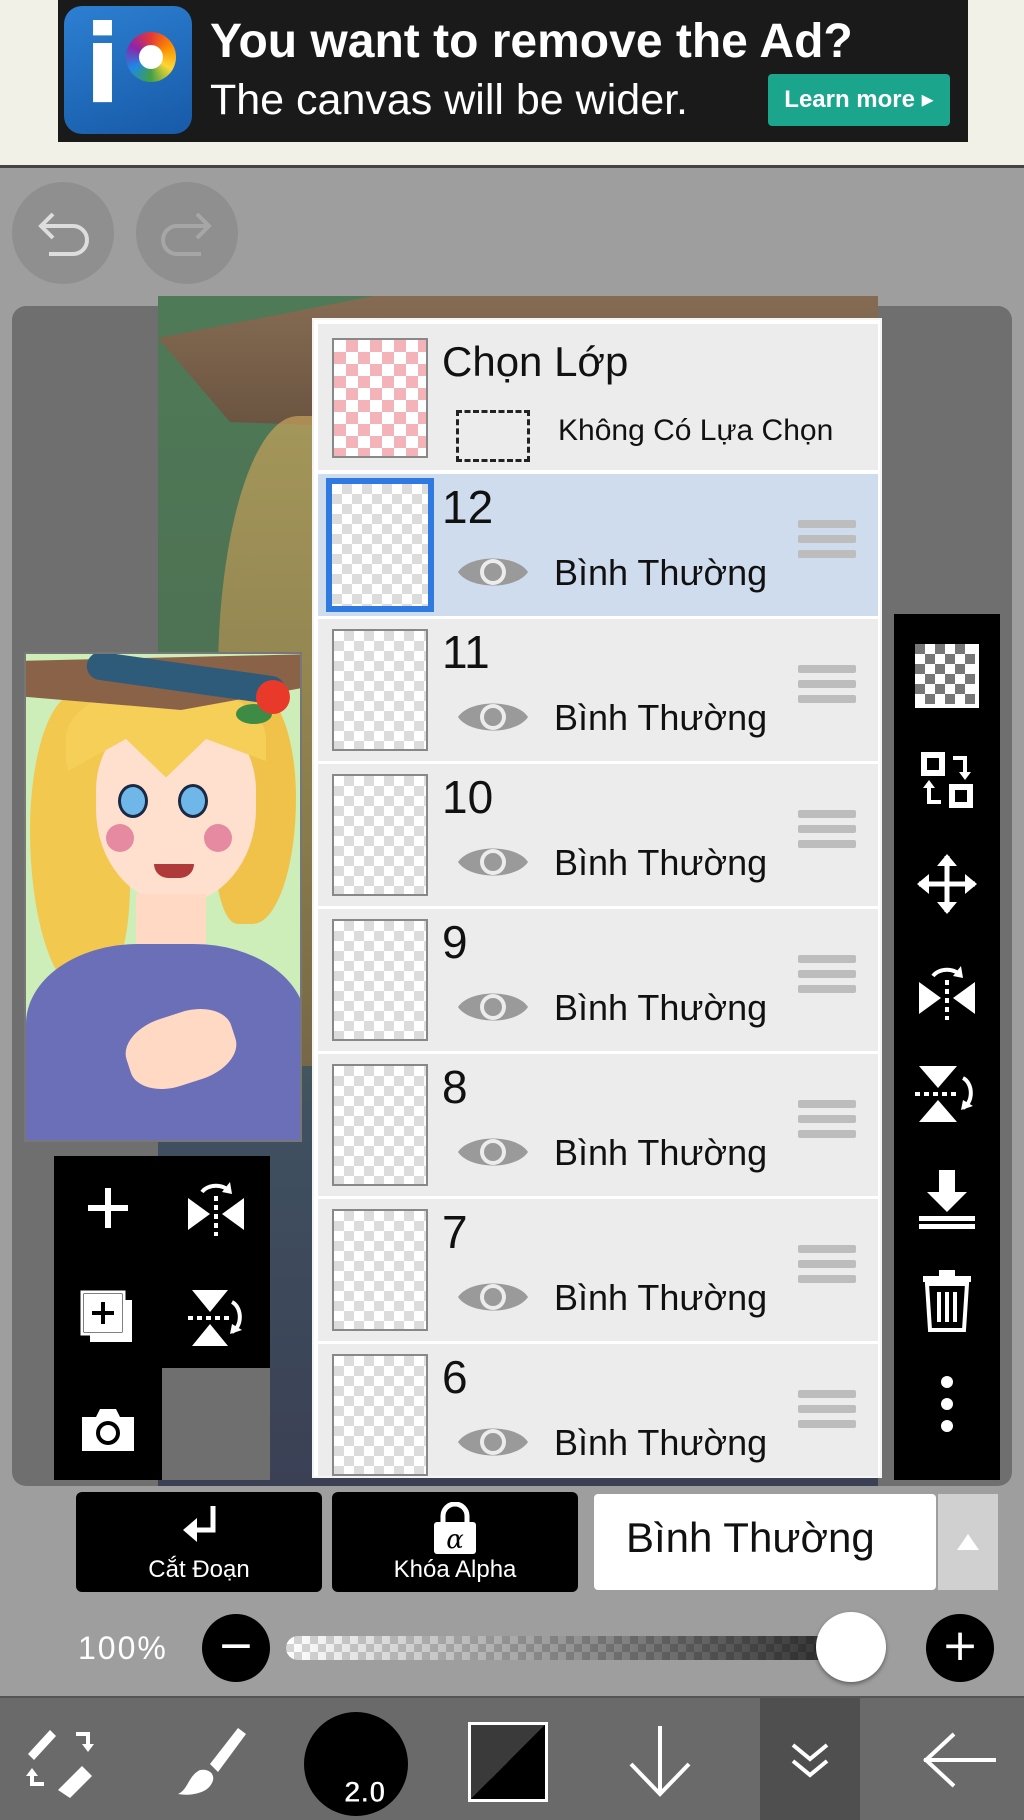 The width and height of the screenshot is (1024, 1820). What do you see at coordinates (598, 545) in the screenshot?
I see `layer-row: 12 Bình Thường` at bounding box center [598, 545].